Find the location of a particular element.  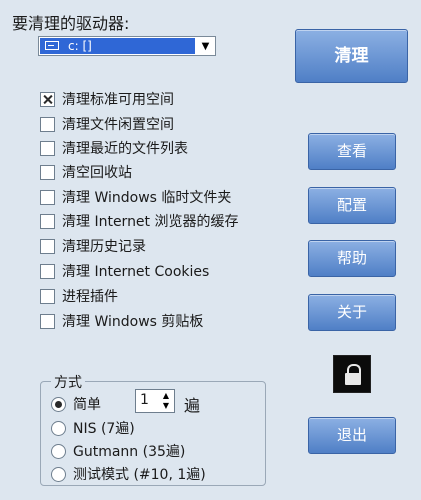

drive-icon is located at coordinates (52, 45).